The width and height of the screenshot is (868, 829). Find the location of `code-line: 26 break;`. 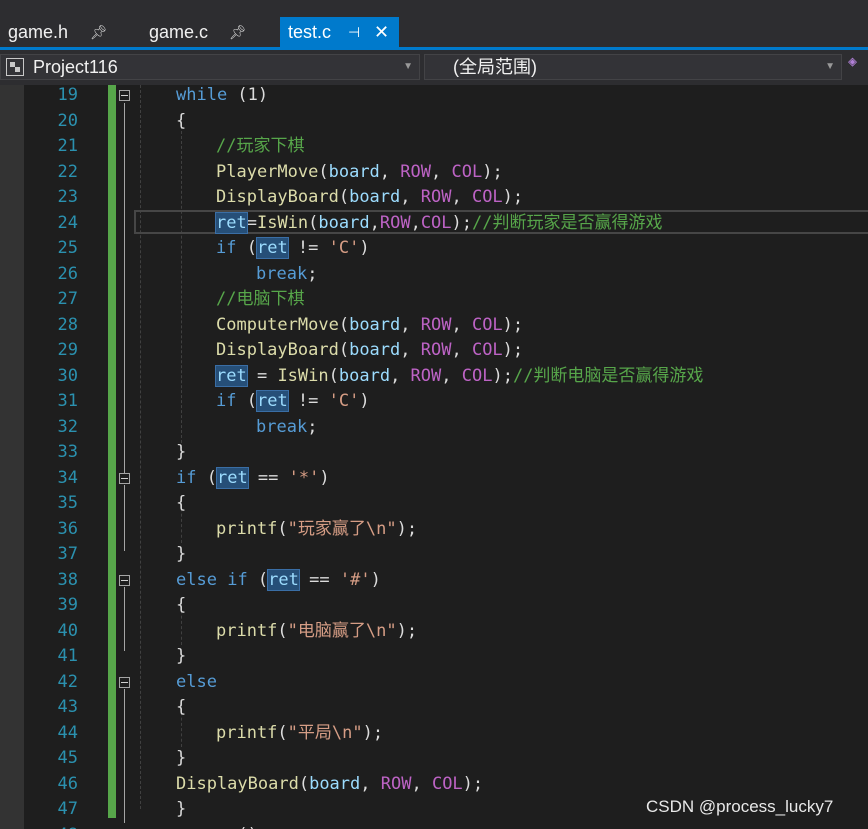

code-line: 26 break; is located at coordinates (434, 275).